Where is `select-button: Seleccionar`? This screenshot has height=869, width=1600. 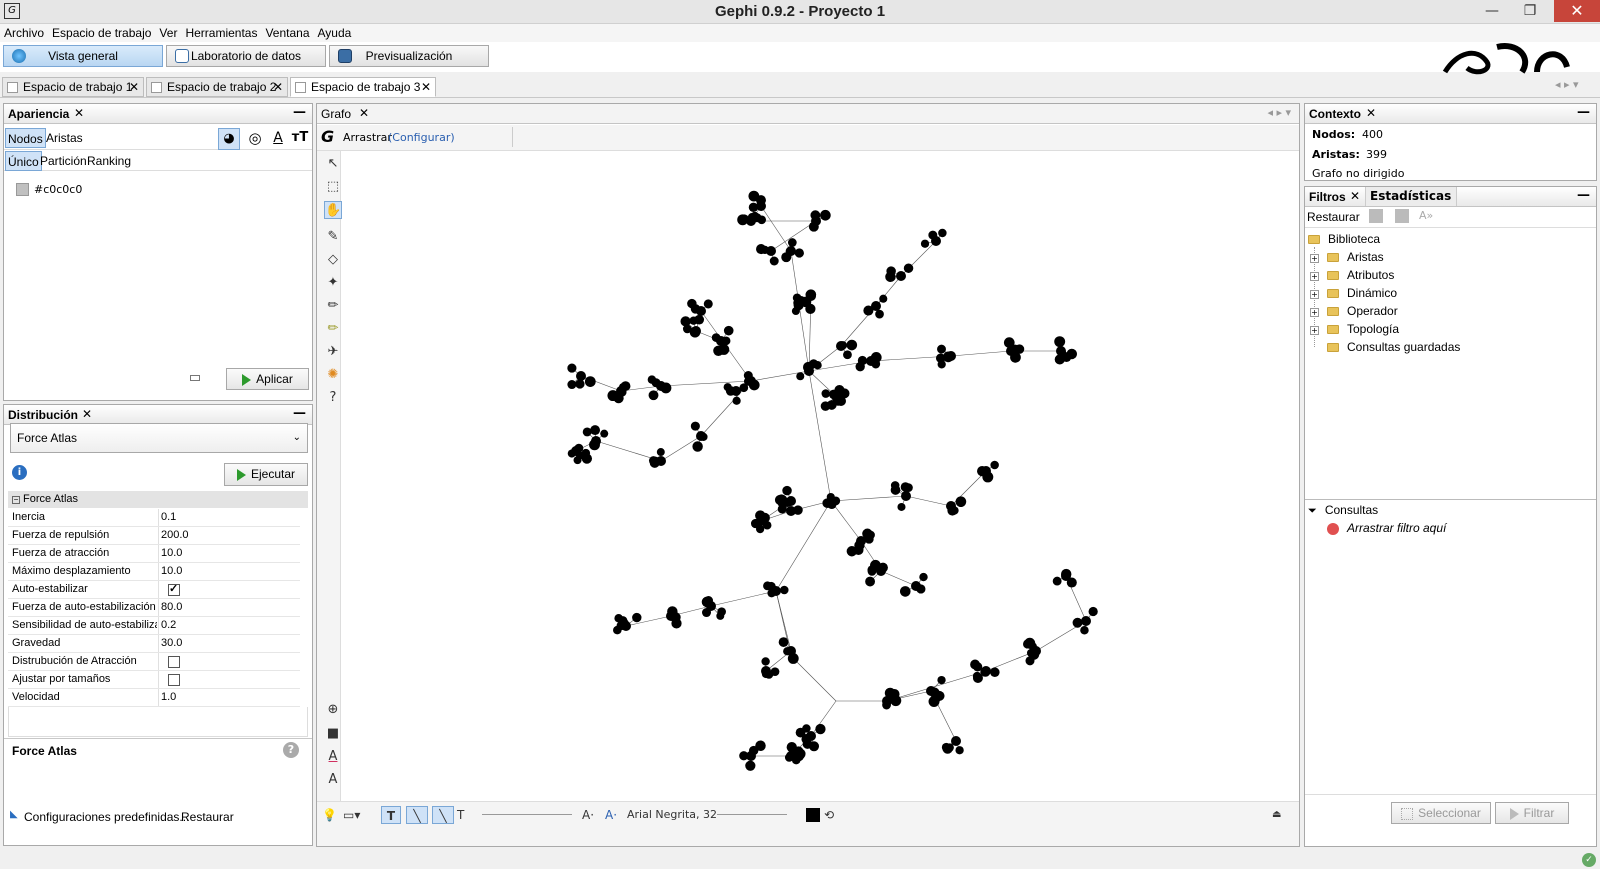
select-button: Seleccionar is located at coordinates (1441, 813).